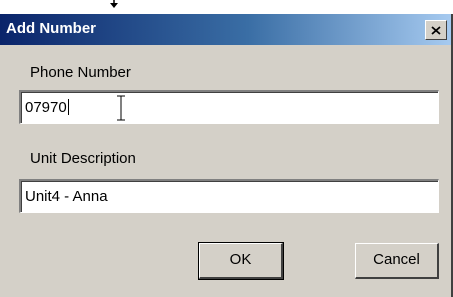 The image size is (453, 297). I want to click on close-x-icon, so click(436, 30).